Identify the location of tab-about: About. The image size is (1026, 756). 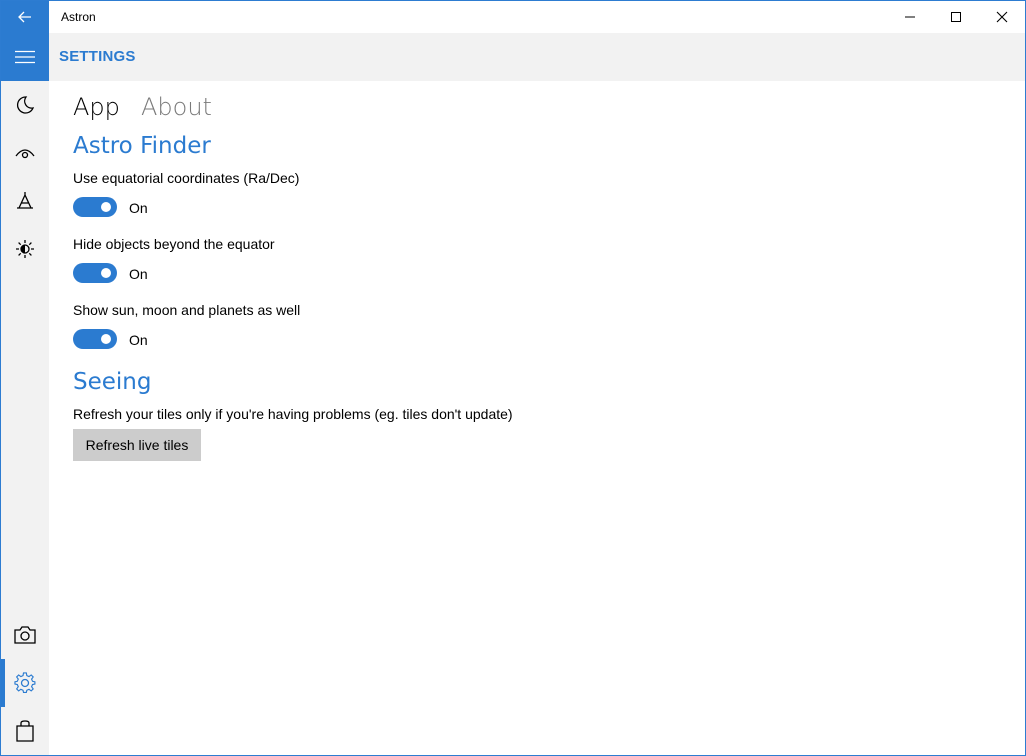
(176, 107).